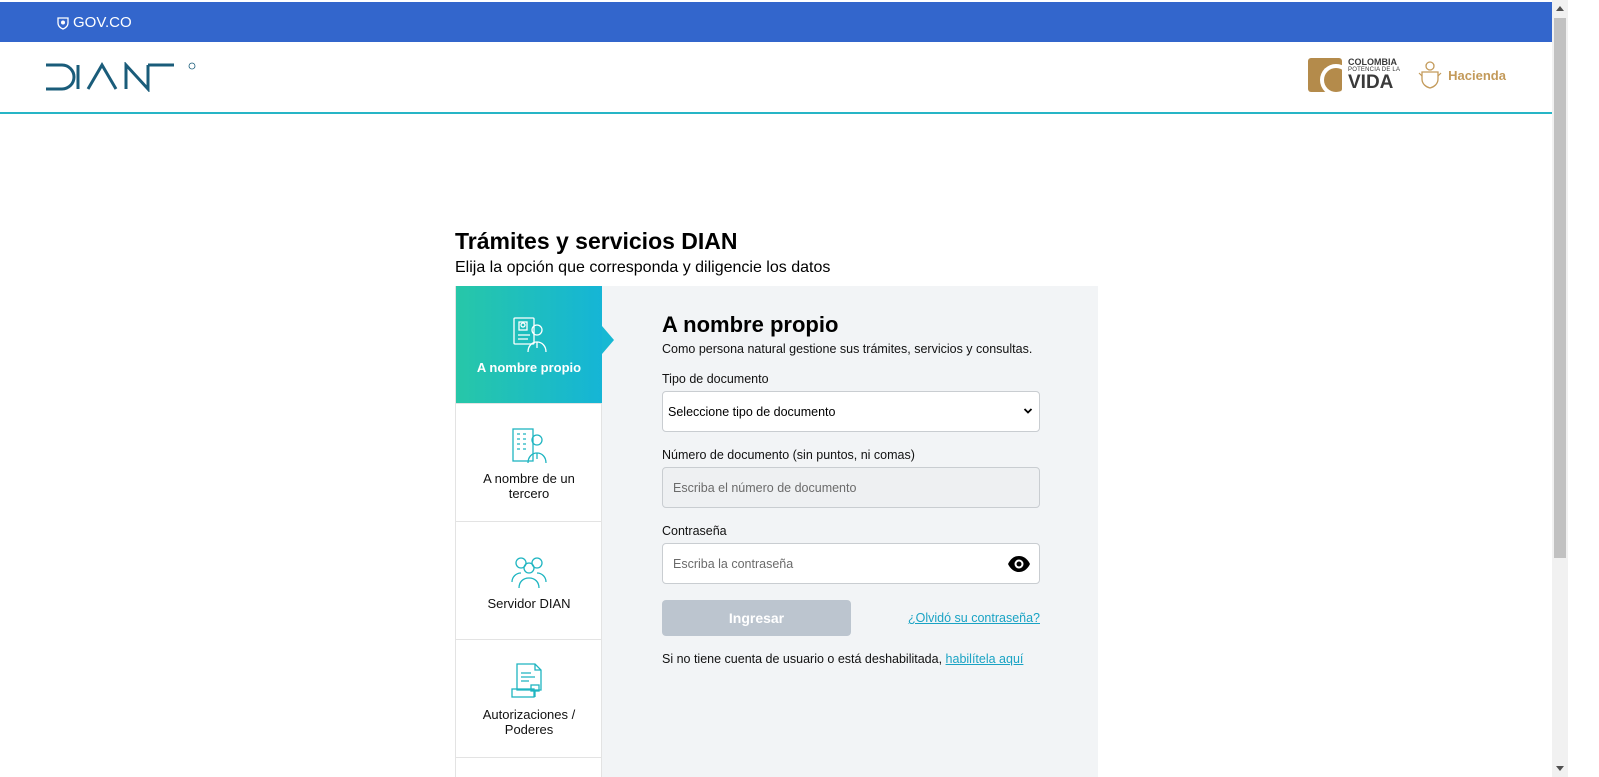 Image resolution: width=1599 pixels, height=777 pixels. Describe the element at coordinates (1407, 75) in the screenshot. I see `government-logos: COLOMBIA POTENCIA DE LA VIDA Hacienda` at that location.